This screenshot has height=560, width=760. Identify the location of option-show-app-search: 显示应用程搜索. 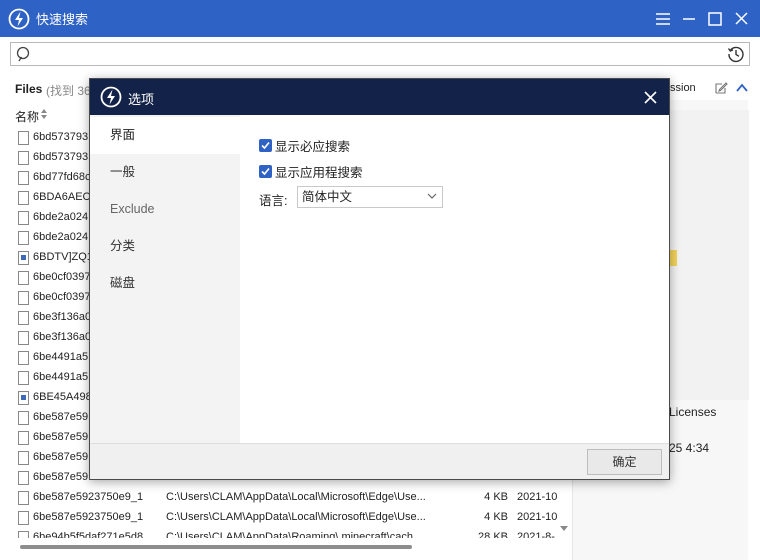
(311, 171).